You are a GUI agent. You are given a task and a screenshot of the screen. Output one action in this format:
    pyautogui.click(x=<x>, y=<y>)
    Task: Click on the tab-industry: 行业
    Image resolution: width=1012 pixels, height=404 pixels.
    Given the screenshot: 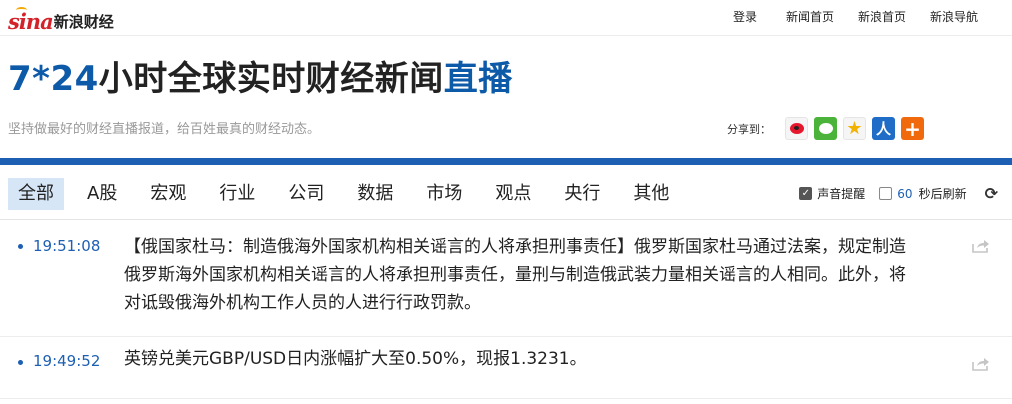 What is the action you would take?
    pyautogui.click(x=237, y=194)
    